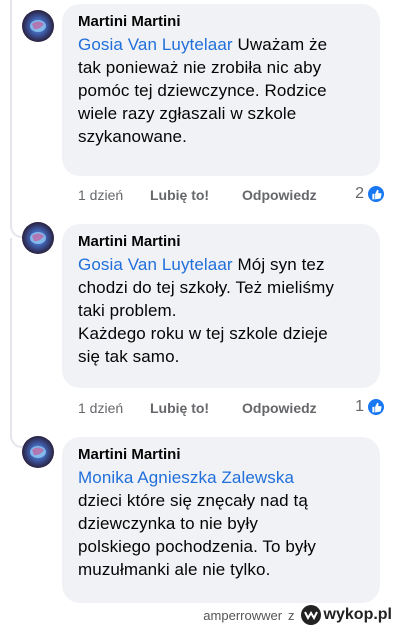 The height and width of the screenshot is (629, 400). What do you see at coordinates (278, 264) in the screenshot?
I see `comment-text-line: Mój syn tez` at bounding box center [278, 264].